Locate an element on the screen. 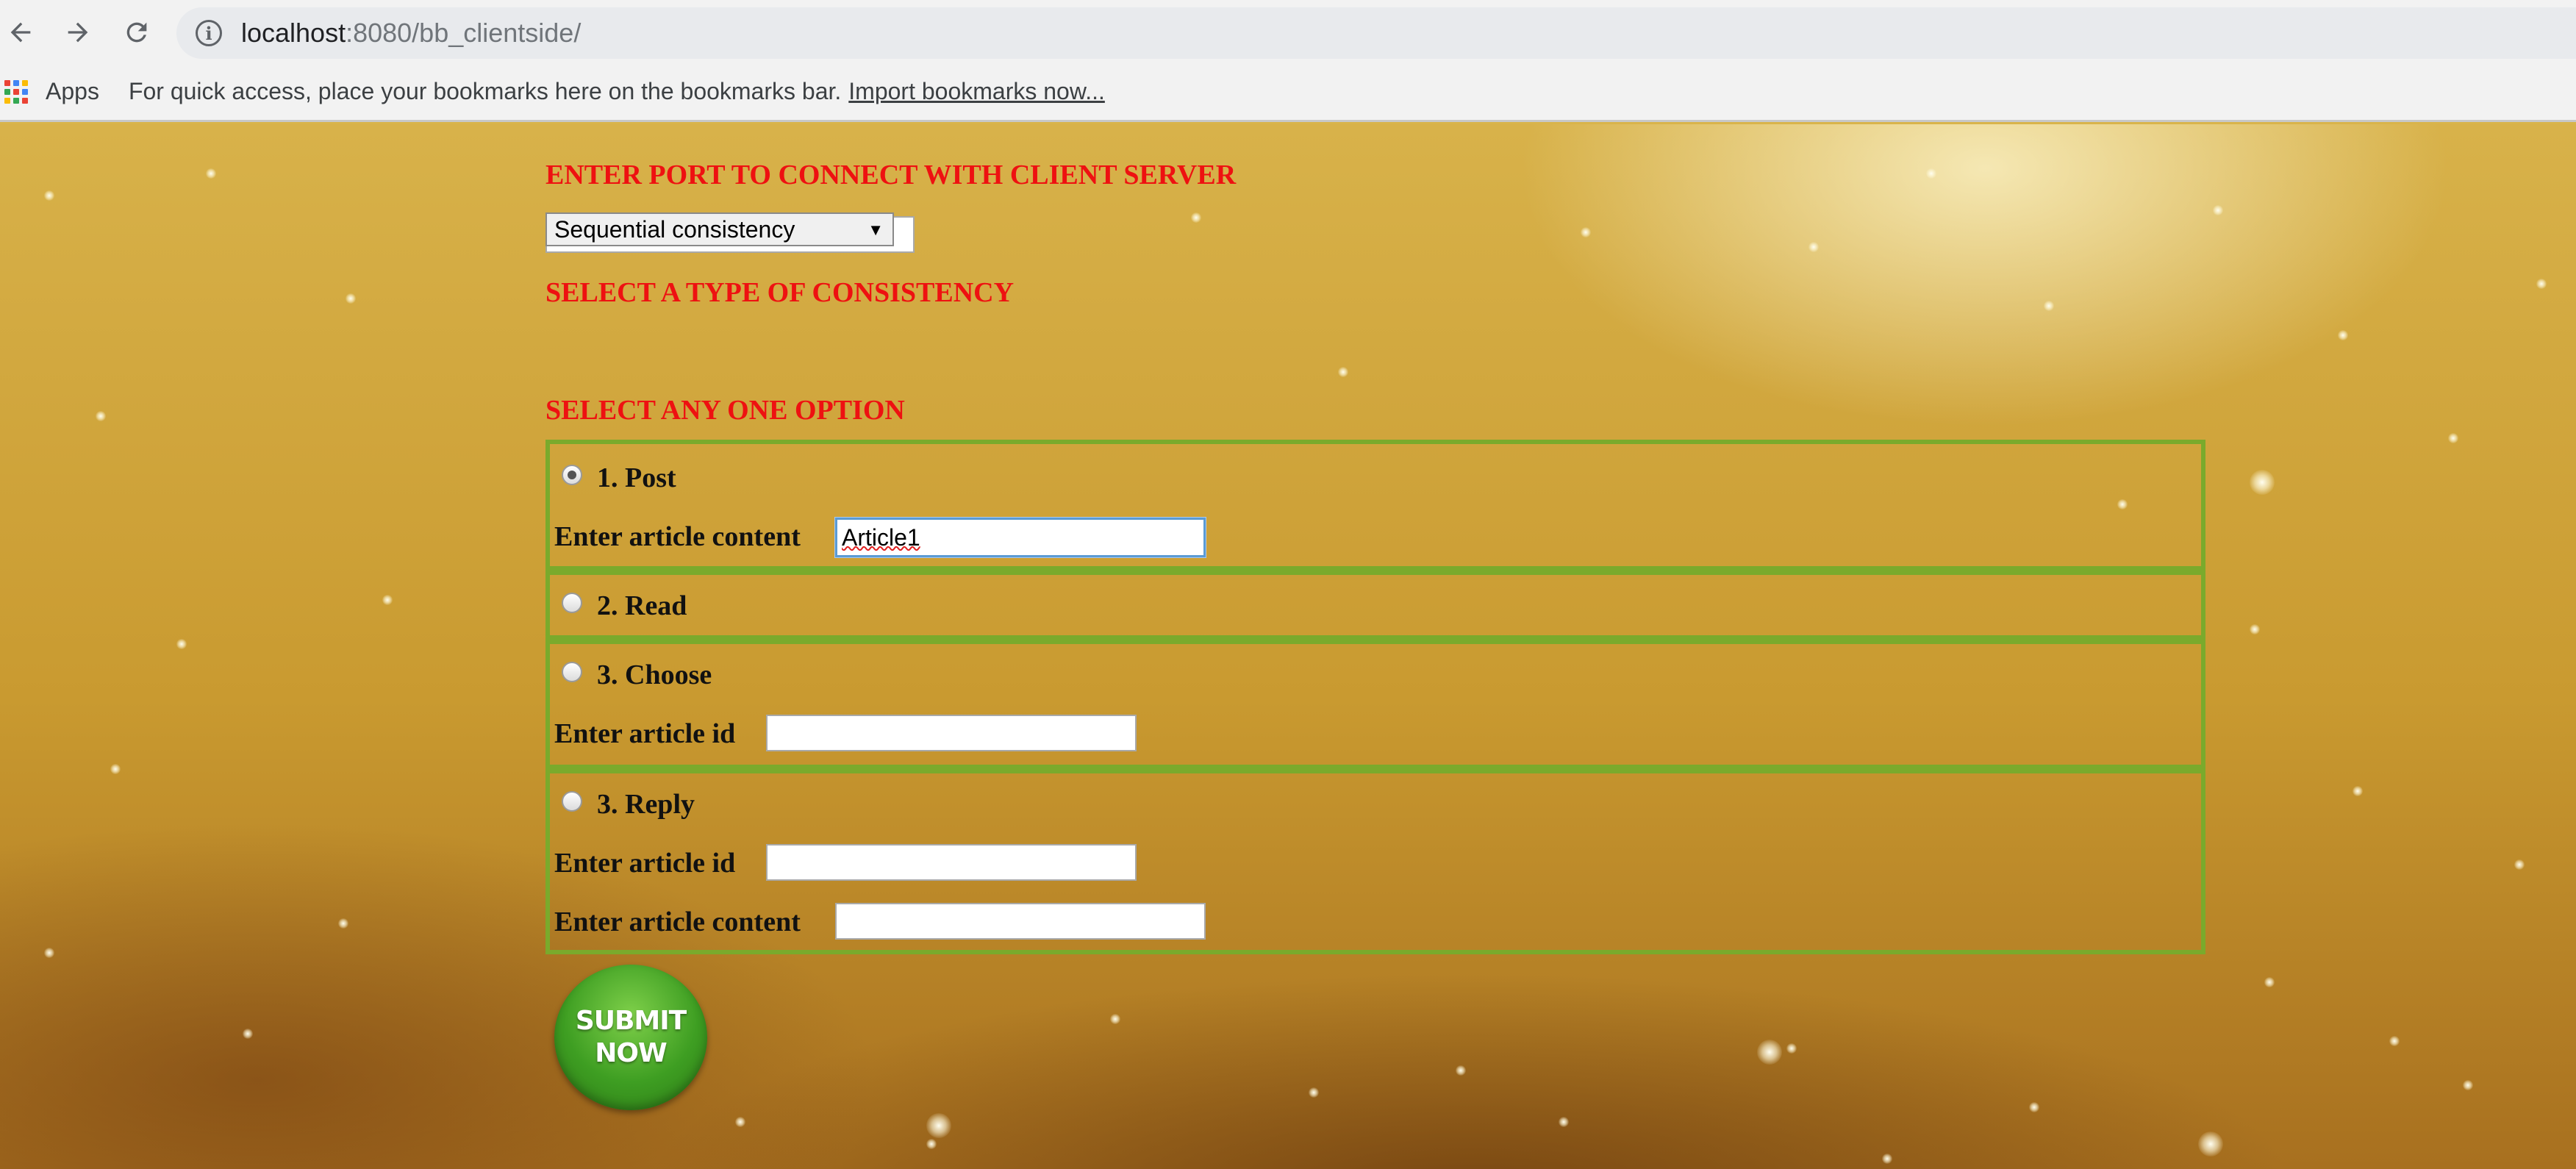 The height and width of the screenshot is (1169, 2576). choose-id-input is located at coordinates (952, 733).